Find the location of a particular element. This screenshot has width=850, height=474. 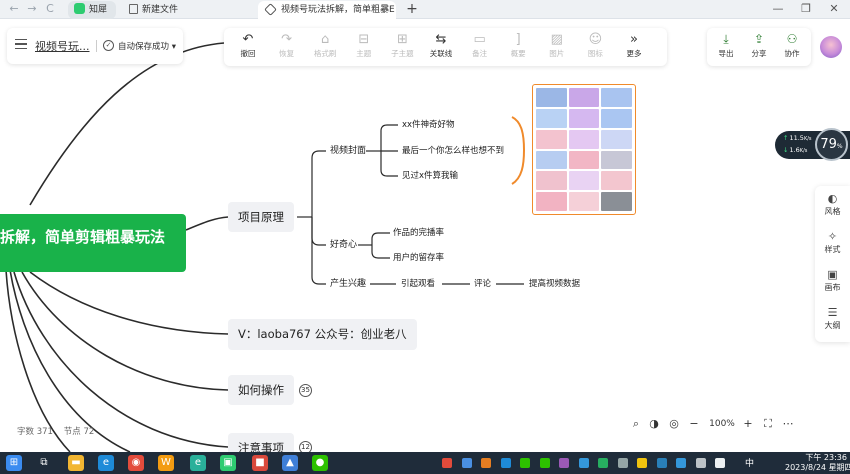

task-view-icon: ⧉ is located at coordinates (44, 463).